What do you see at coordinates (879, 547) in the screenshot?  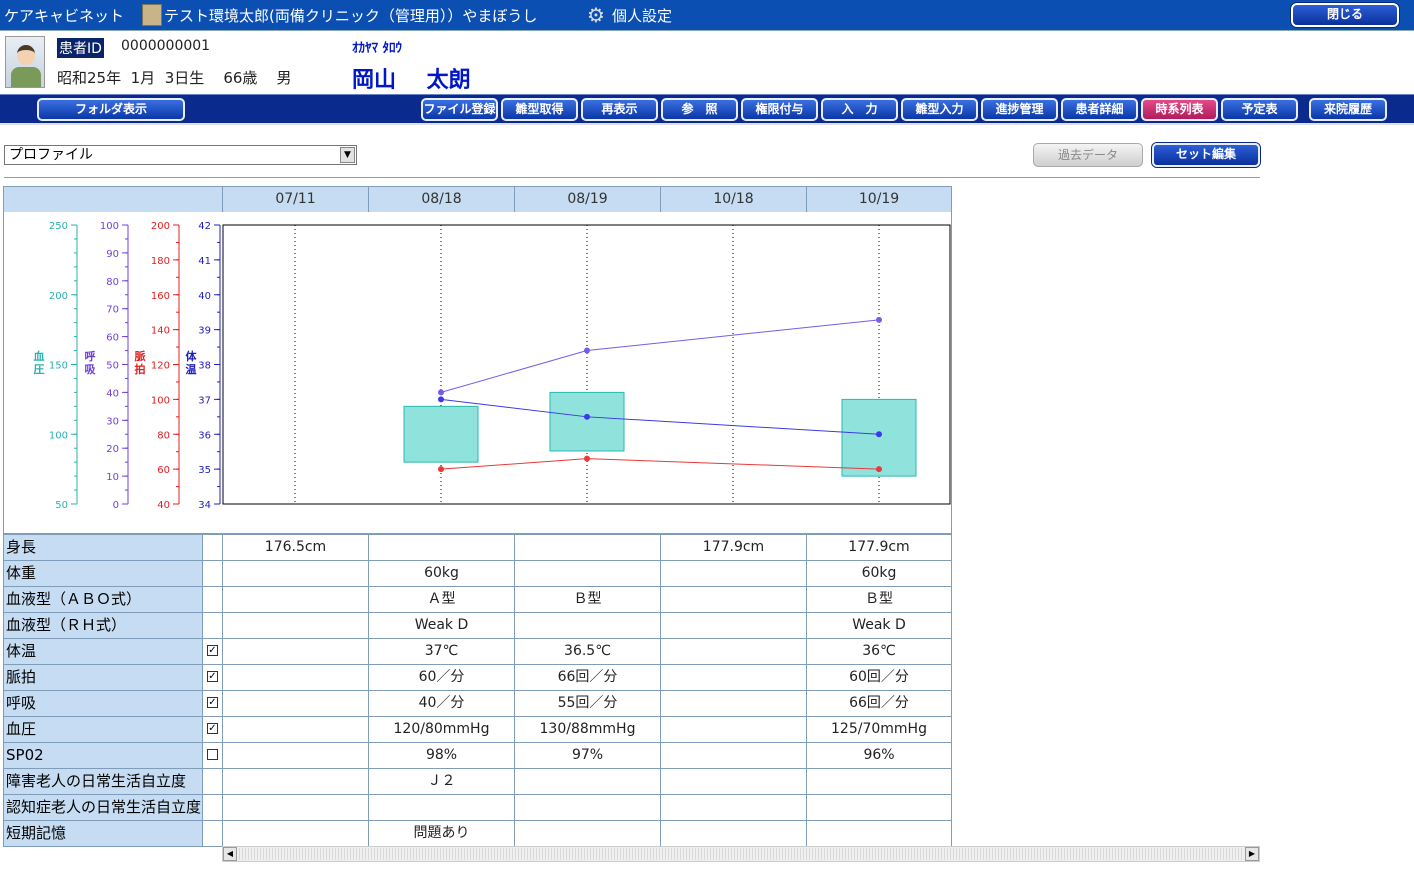 I see `row-value: 177.9cm` at bounding box center [879, 547].